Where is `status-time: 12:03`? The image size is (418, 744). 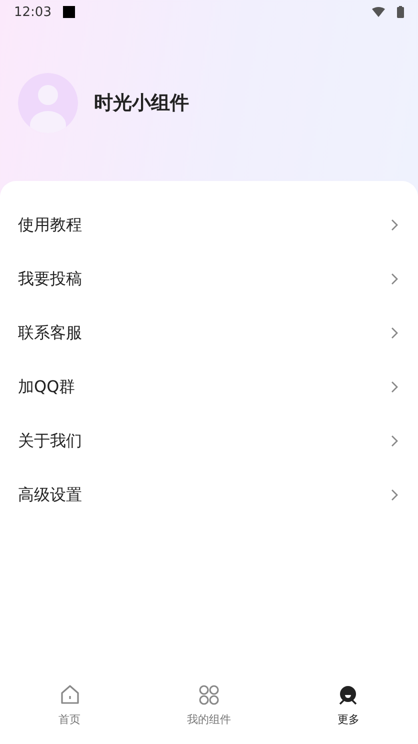 status-time: 12:03 is located at coordinates (33, 12).